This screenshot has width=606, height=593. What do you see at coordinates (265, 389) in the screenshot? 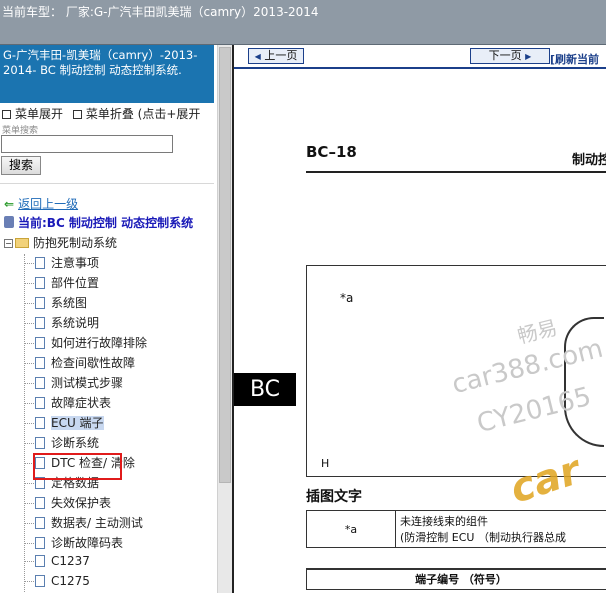
I see `section-tab: BC` at bounding box center [265, 389].